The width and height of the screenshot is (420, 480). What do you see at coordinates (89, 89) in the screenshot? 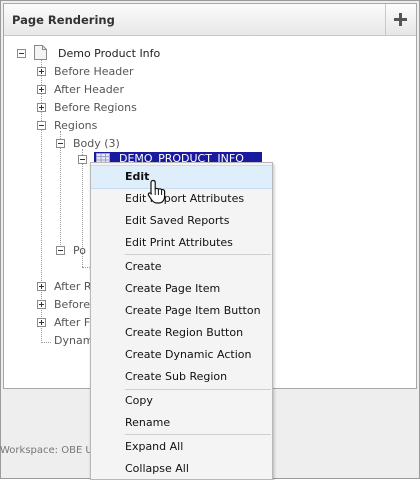
I see `tree-node-after-header: After Header` at bounding box center [89, 89].